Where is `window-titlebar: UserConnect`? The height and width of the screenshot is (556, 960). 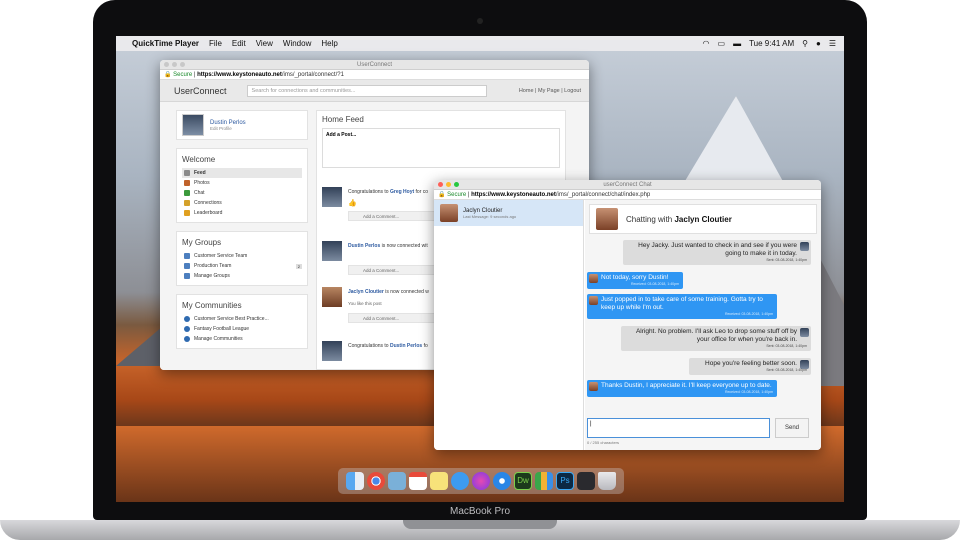
window-titlebar: UserConnect is located at coordinates (374, 65).